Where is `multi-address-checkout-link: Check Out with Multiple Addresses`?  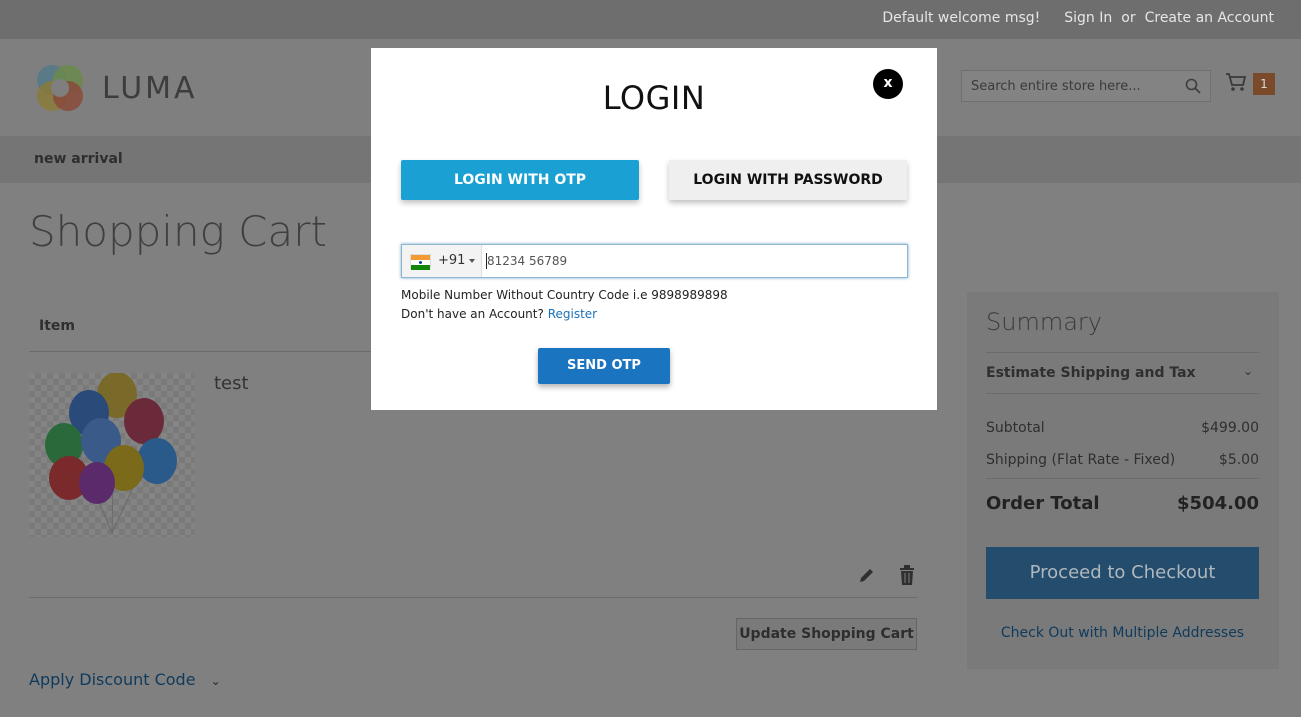
multi-address-checkout-link: Check Out with Multiple Addresses is located at coordinates (1122, 633).